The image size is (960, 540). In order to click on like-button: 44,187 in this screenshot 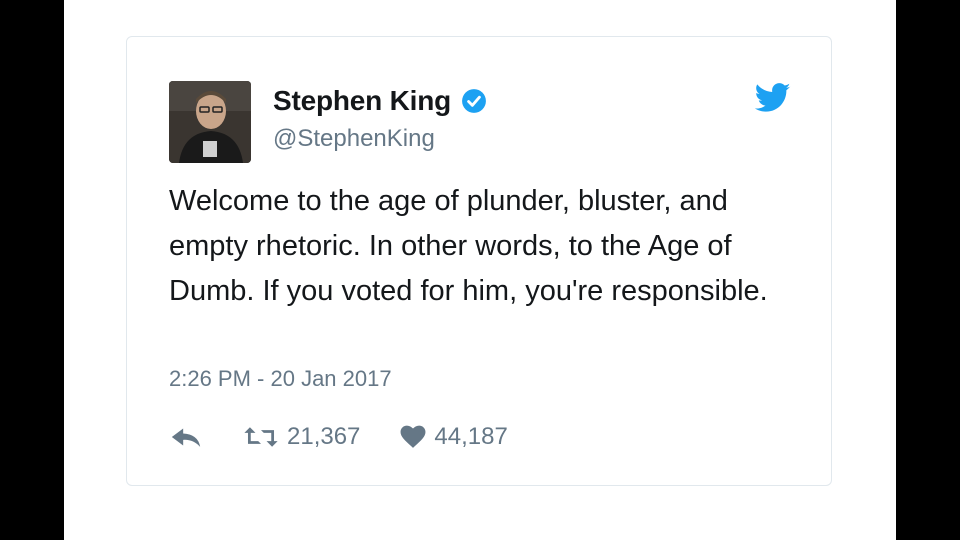, I will do `click(454, 437)`.